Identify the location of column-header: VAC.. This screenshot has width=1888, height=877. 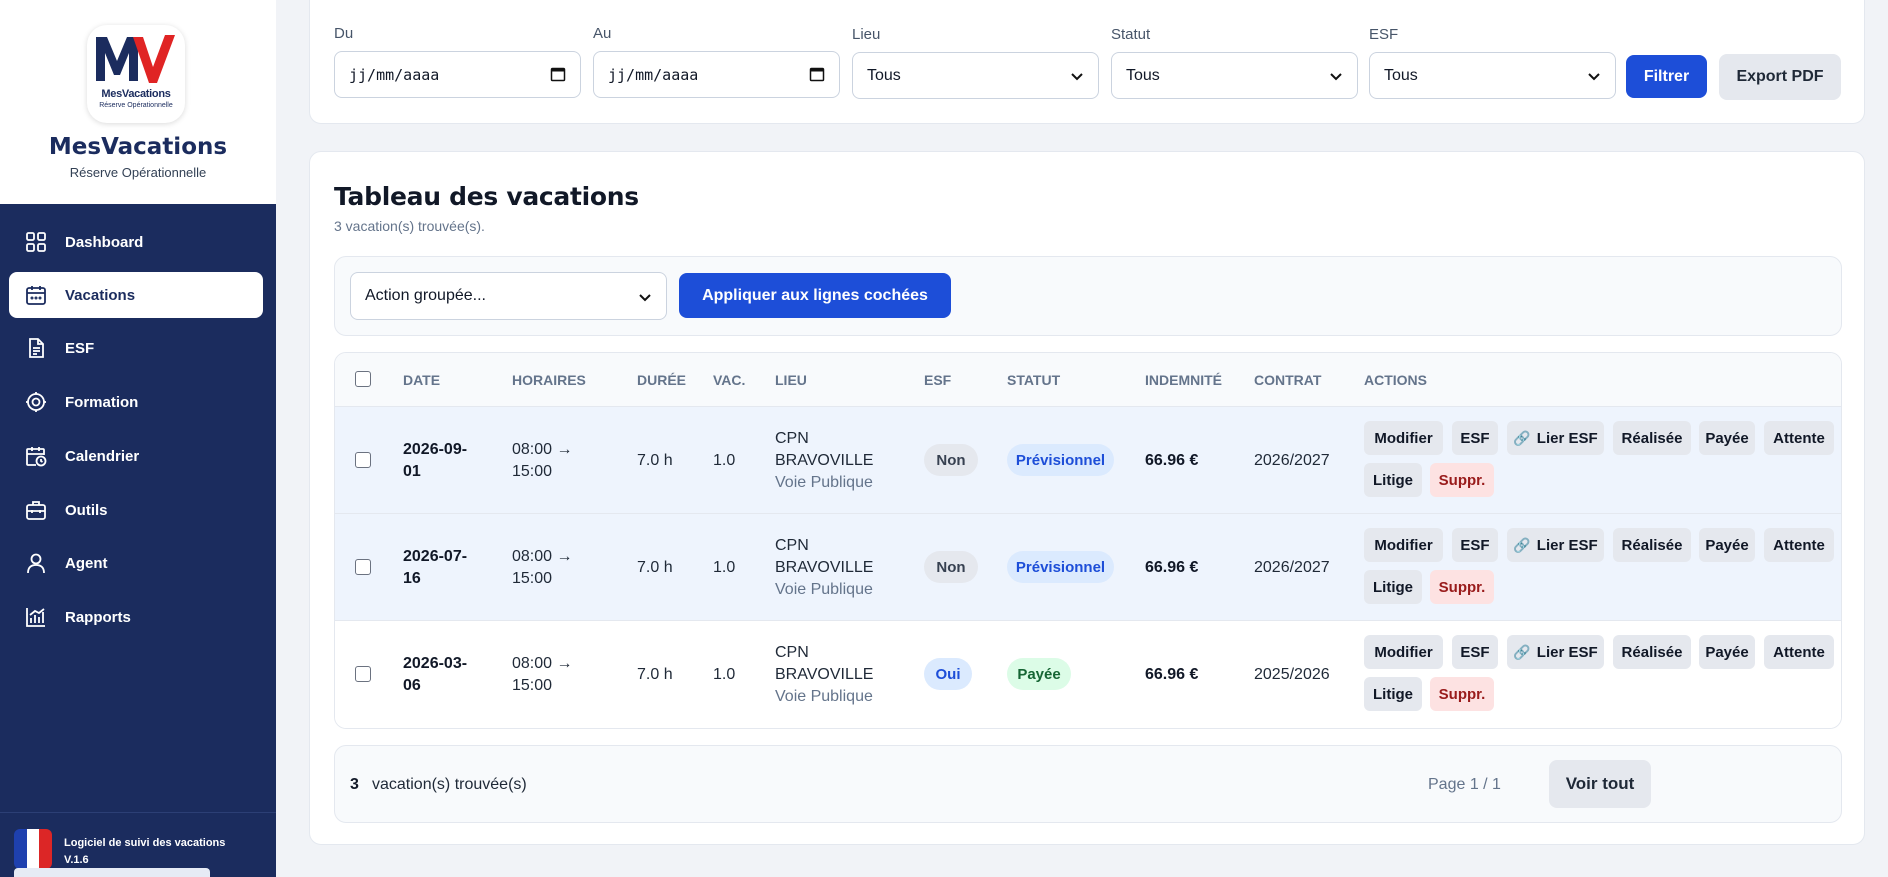
(729, 380).